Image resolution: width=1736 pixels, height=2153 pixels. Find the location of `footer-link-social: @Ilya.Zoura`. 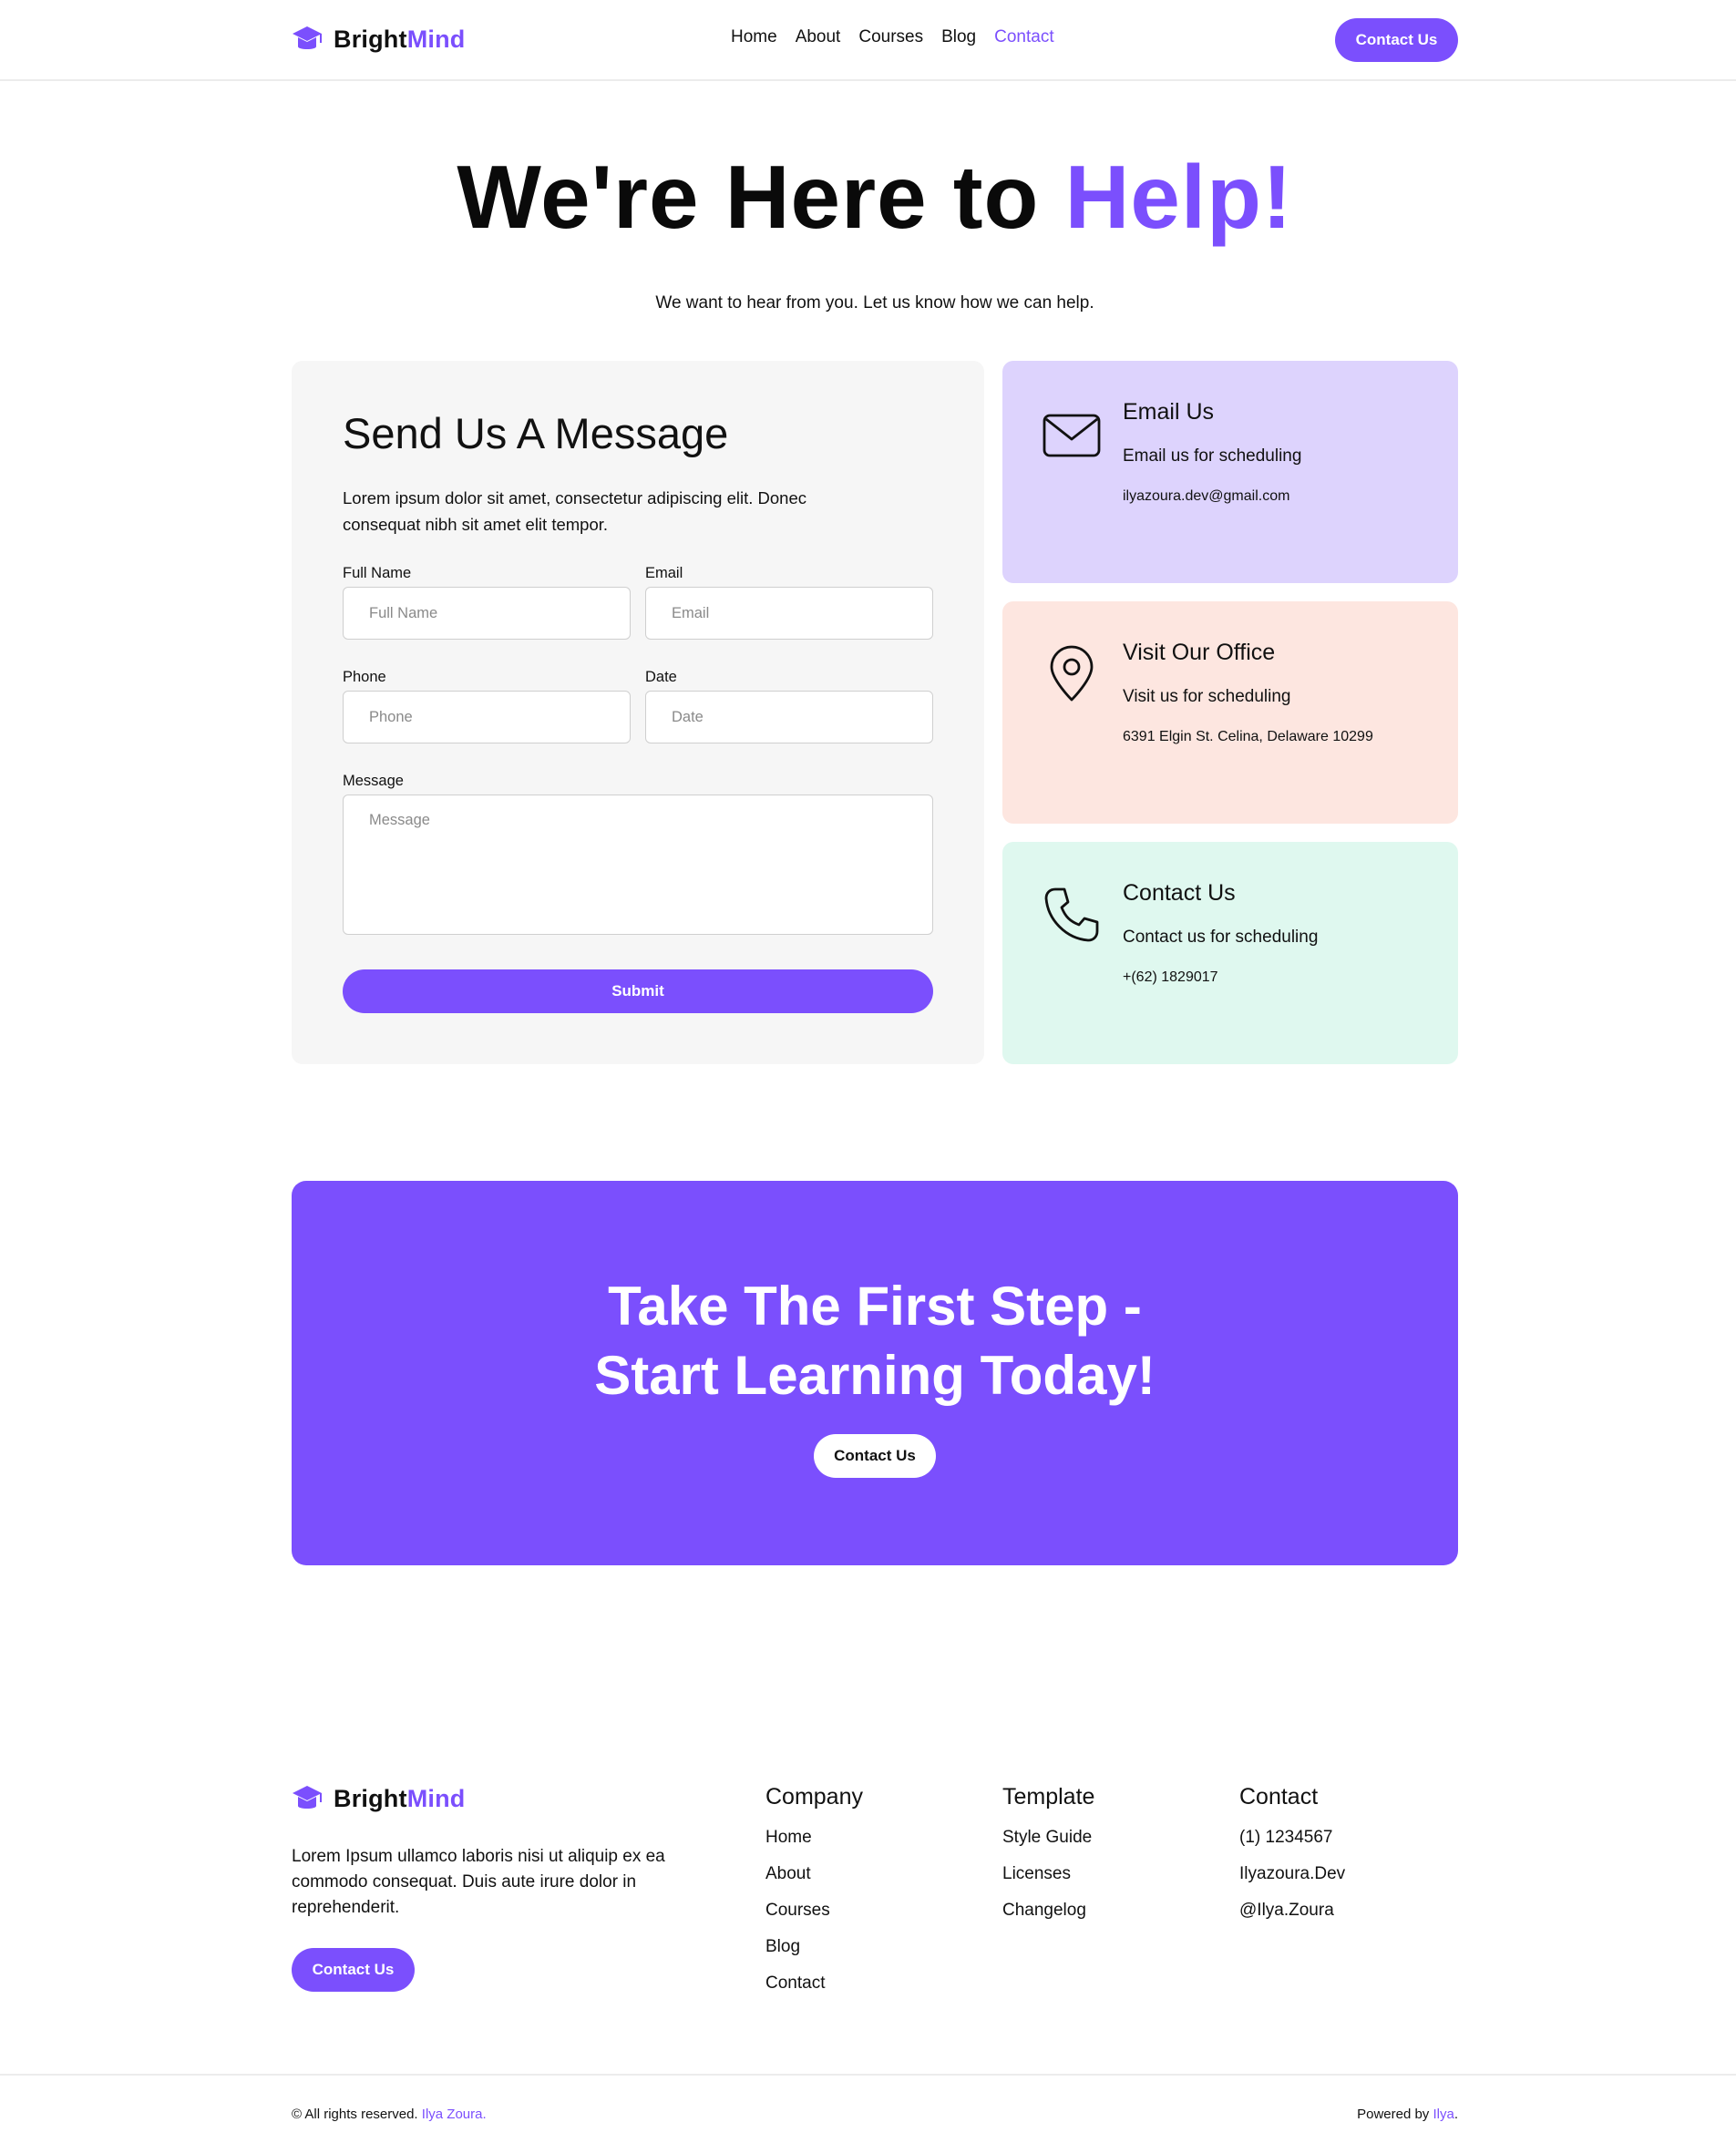

footer-link-social: @Ilya.Zoura is located at coordinates (1292, 1911).